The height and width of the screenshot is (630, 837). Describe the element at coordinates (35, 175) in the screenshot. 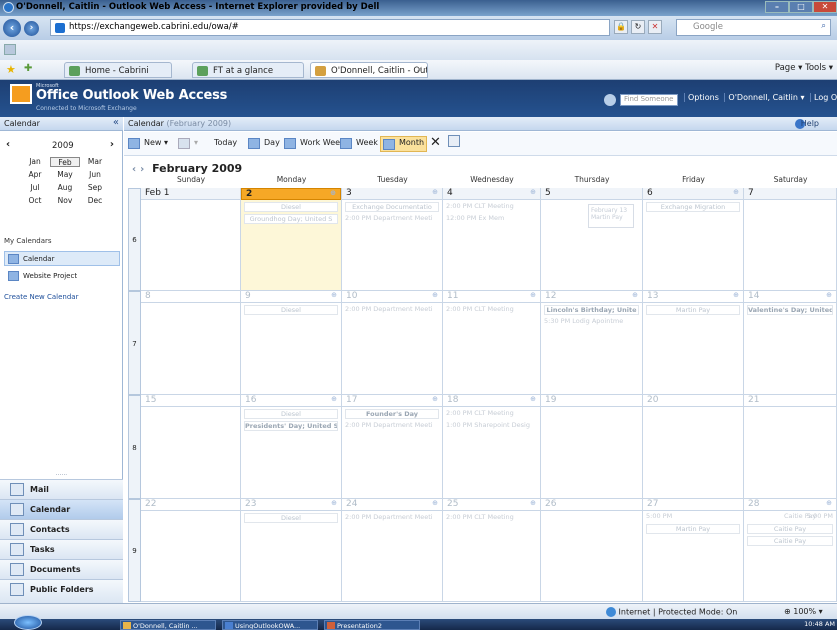

I see `month-apr: Apr` at that location.